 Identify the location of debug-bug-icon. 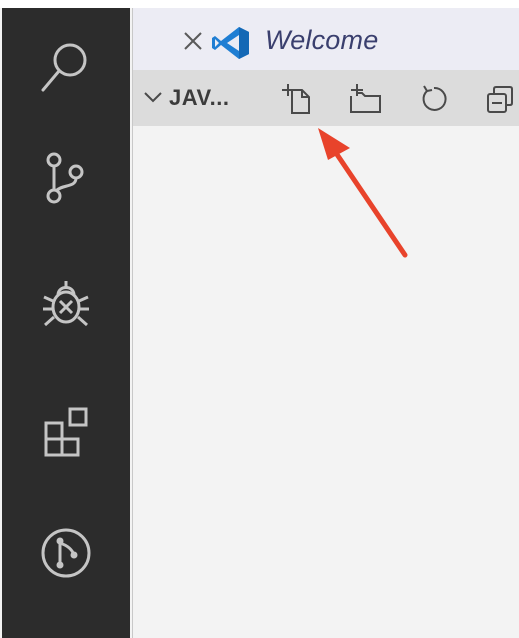
(66, 304).